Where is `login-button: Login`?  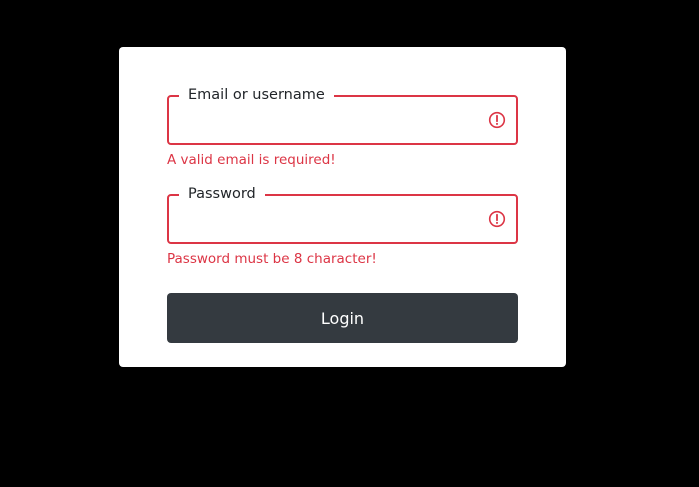 login-button: Login is located at coordinates (342, 318).